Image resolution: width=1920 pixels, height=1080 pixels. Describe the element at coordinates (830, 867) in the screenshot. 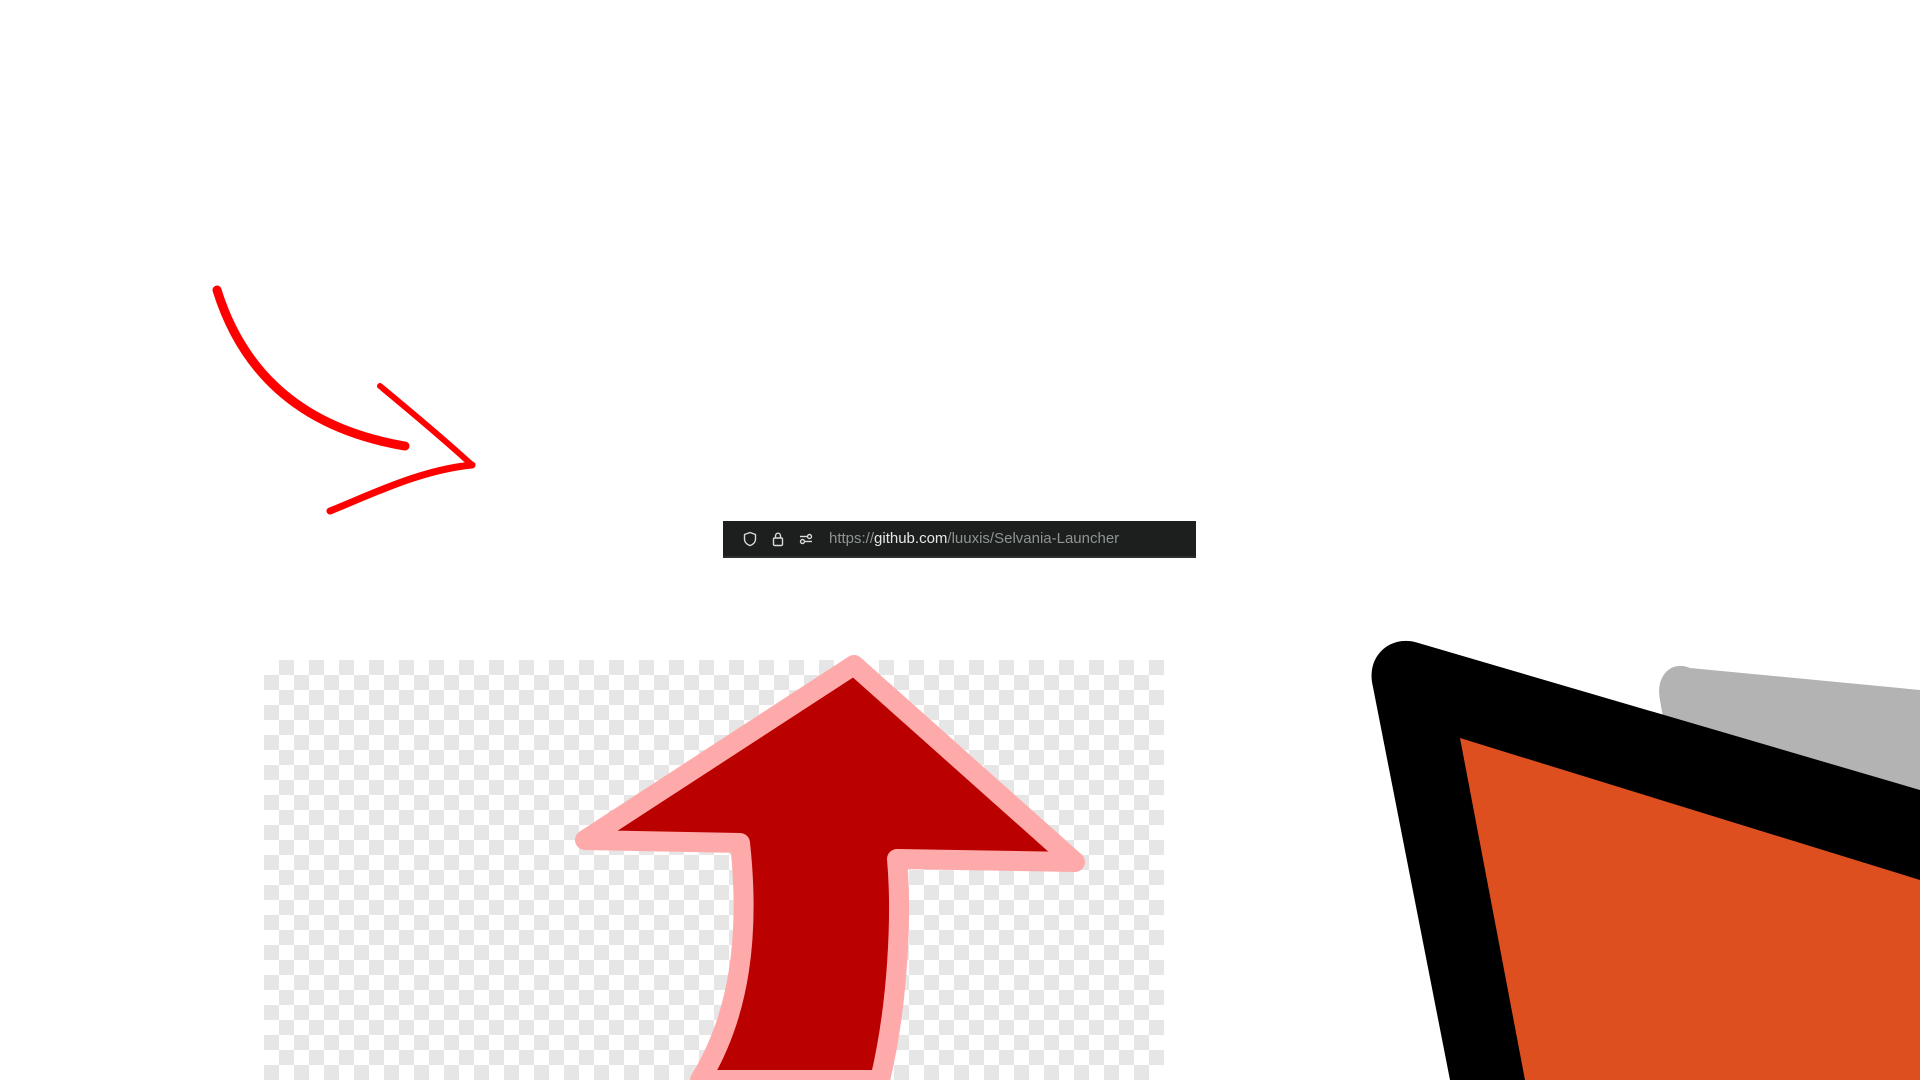

I see `up-arrow-icon` at that location.